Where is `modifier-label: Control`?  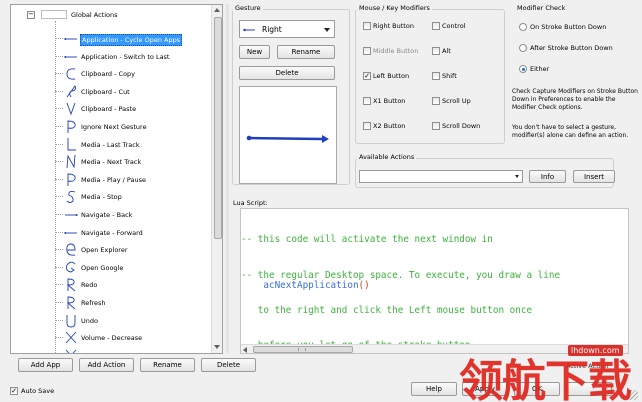
modifier-label: Control is located at coordinates (454, 26).